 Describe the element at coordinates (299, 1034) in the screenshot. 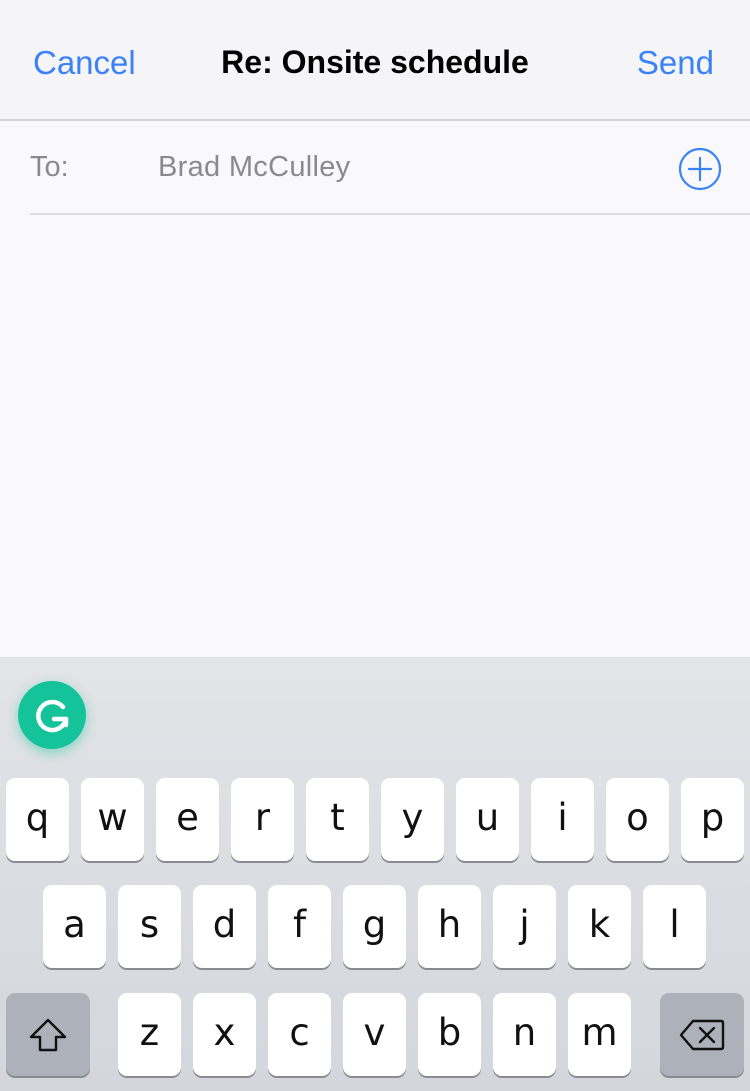

I see `key-c: c` at that location.